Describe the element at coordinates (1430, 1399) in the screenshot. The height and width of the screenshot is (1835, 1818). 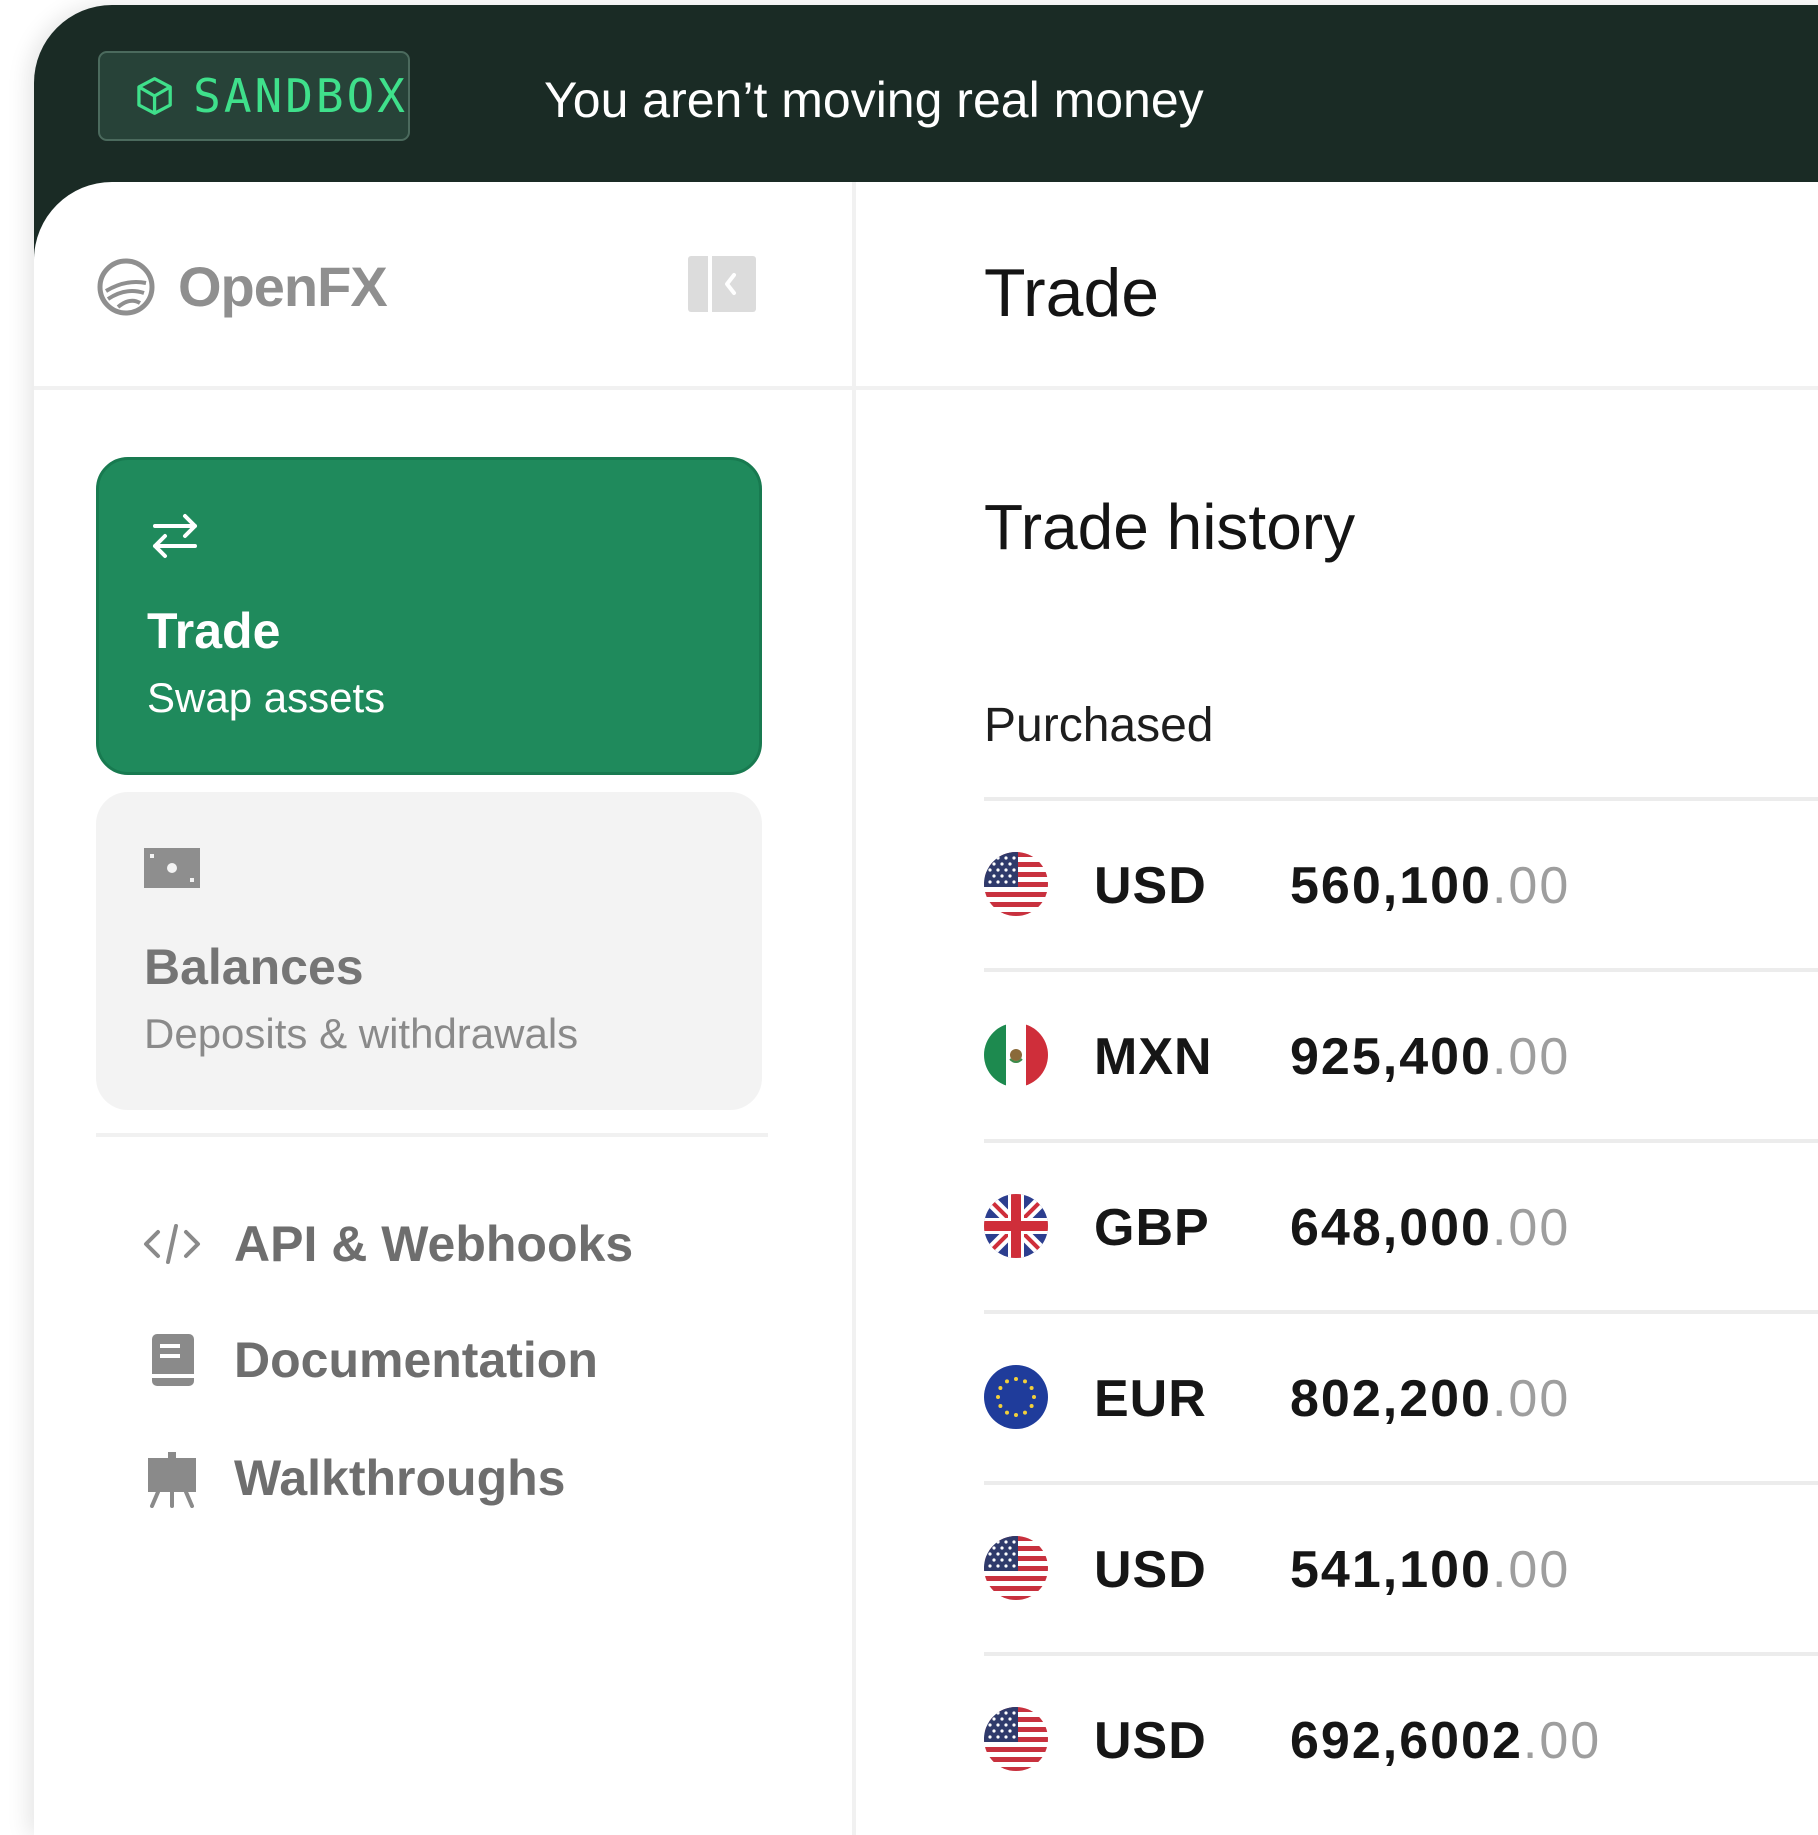
I see `amount: 802,200.00` at that location.